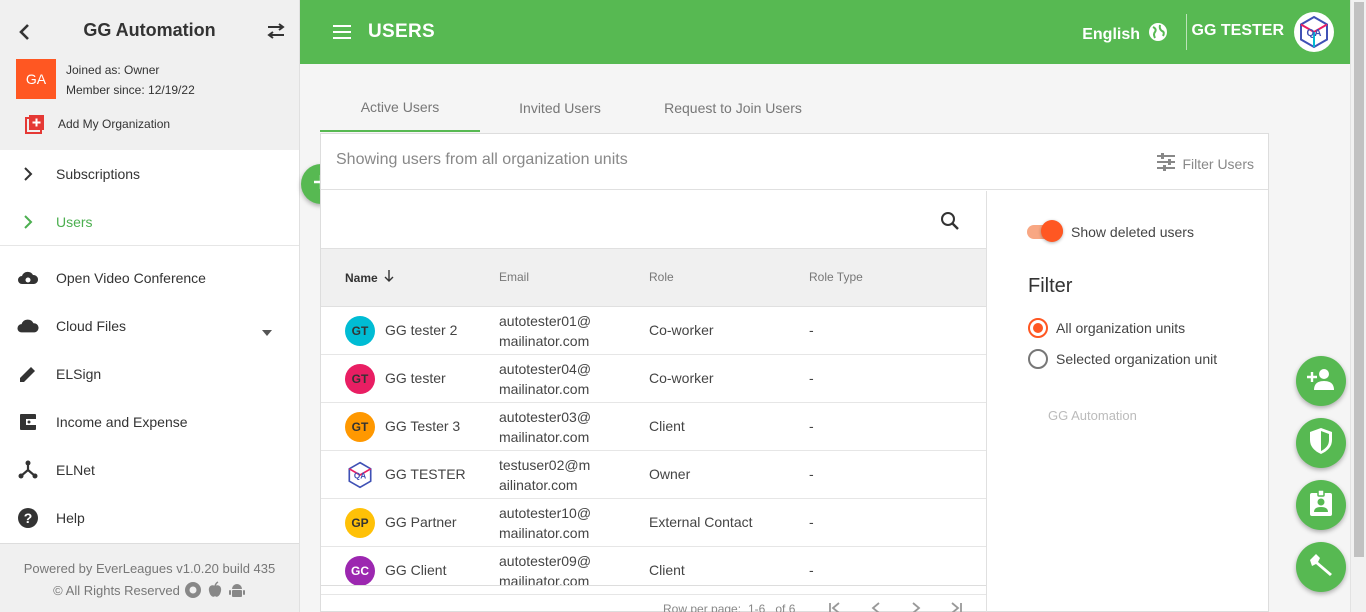 The image size is (1366, 612). Describe the element at coordinates (1359, 279) in the screenshot. I see `scrollbar-thumb` at that location.